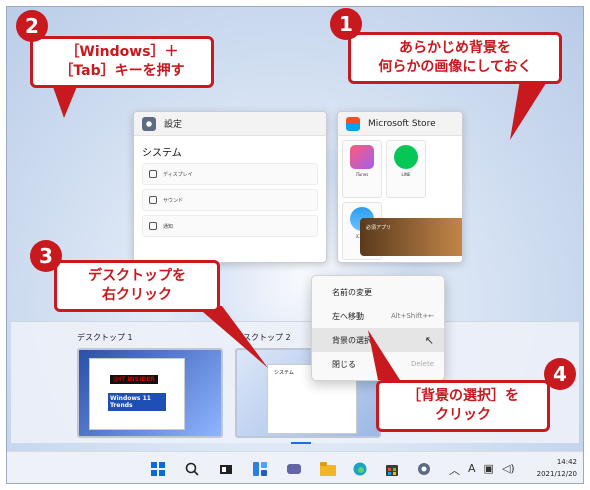  I want to click on callout-1-arrow, so click(529, 110).